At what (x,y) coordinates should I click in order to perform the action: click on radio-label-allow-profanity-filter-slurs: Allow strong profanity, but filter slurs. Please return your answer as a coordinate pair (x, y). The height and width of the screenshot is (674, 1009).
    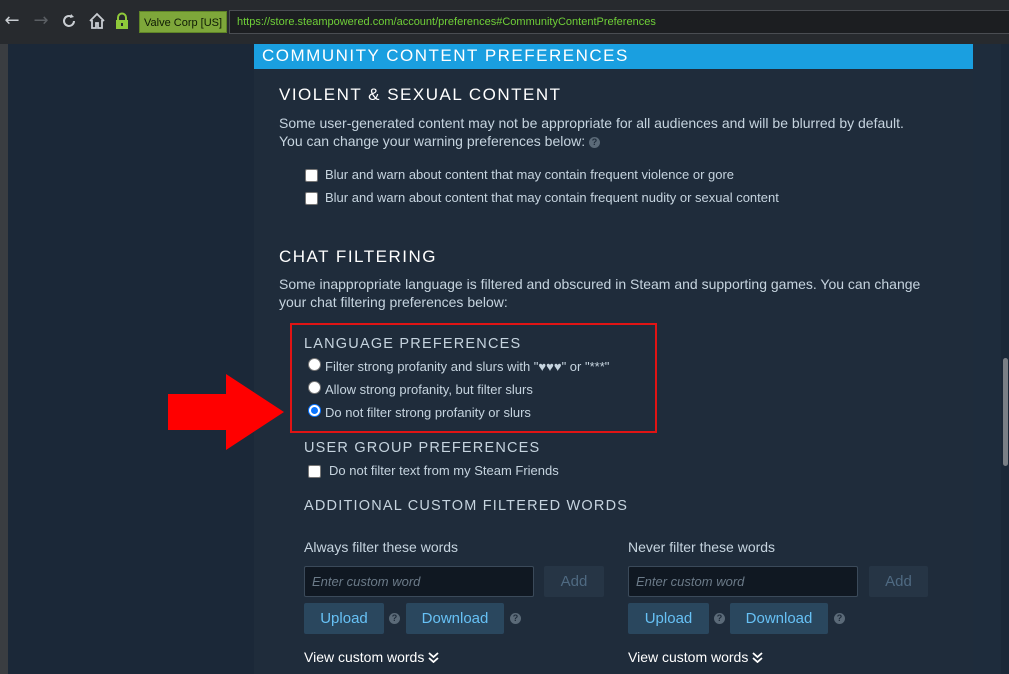
    Looking at the image, I should click on (429, 390).